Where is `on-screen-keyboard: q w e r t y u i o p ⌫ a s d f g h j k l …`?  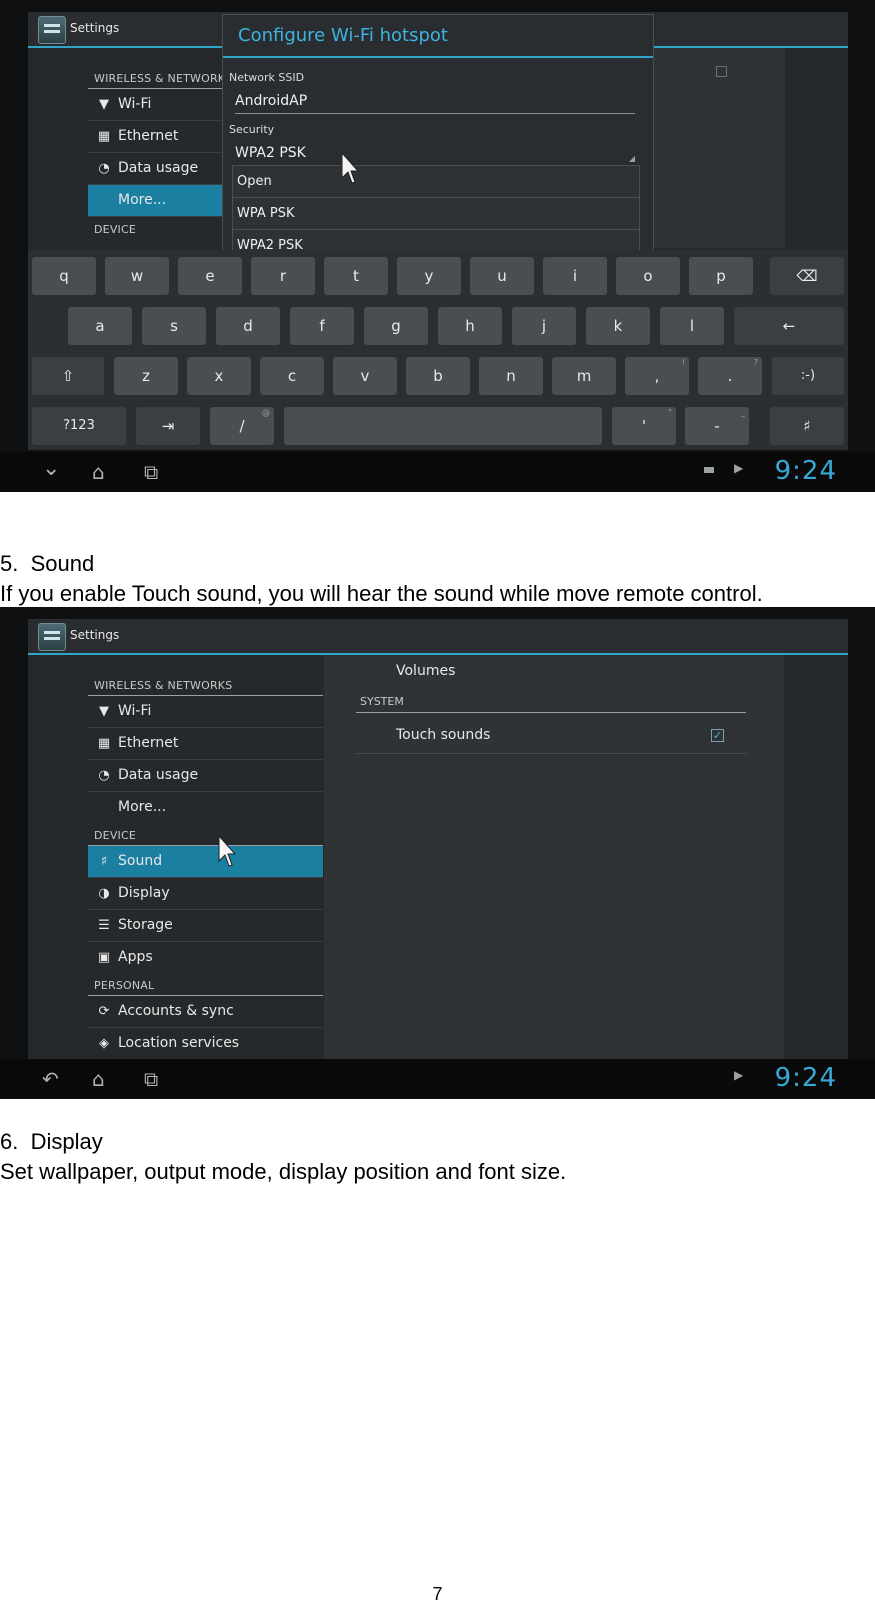 on-screen-keyboard: q w e r t y u i o p ⌫ a s d f g h j k l … is located at coordinates (438, 350).